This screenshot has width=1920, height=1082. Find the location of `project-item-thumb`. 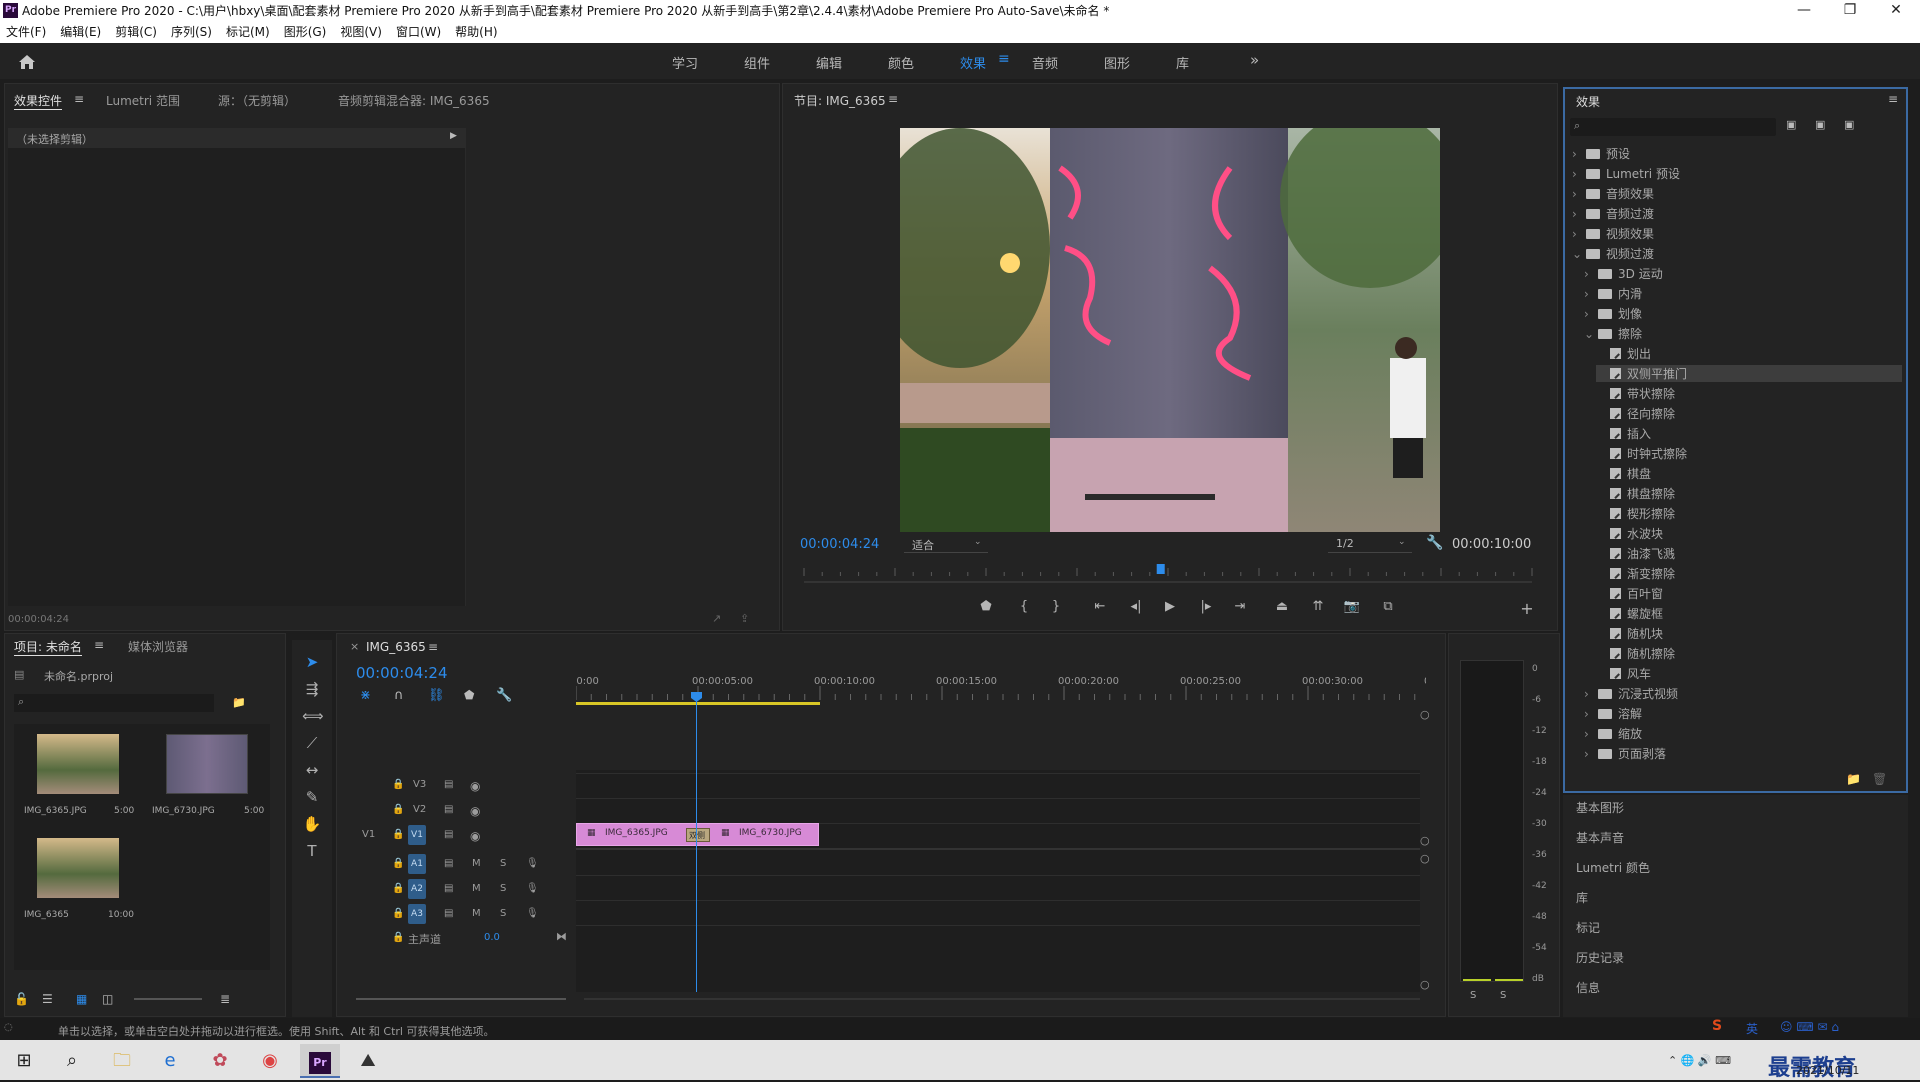

project-item-thumb is located at coordinates (78, 764).